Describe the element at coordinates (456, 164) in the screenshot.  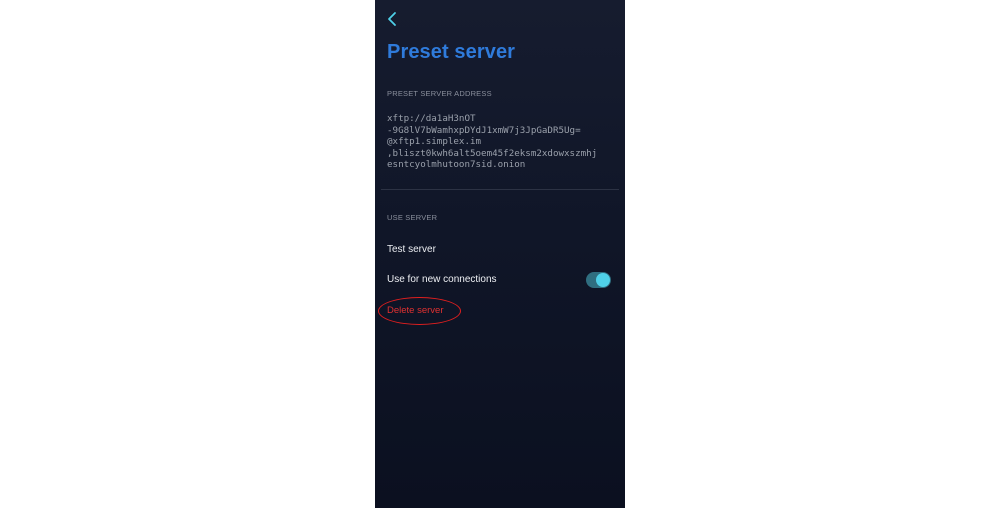
I see `address-line: esntcyolmhutoon7sid.onion` at that location.